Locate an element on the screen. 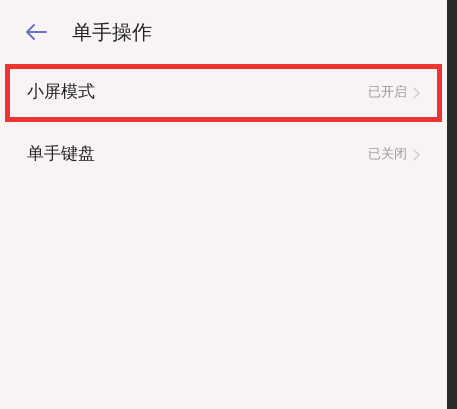 The height and width of the screenshot is (409, 457). back-icon is located at coordinates (36, 32).